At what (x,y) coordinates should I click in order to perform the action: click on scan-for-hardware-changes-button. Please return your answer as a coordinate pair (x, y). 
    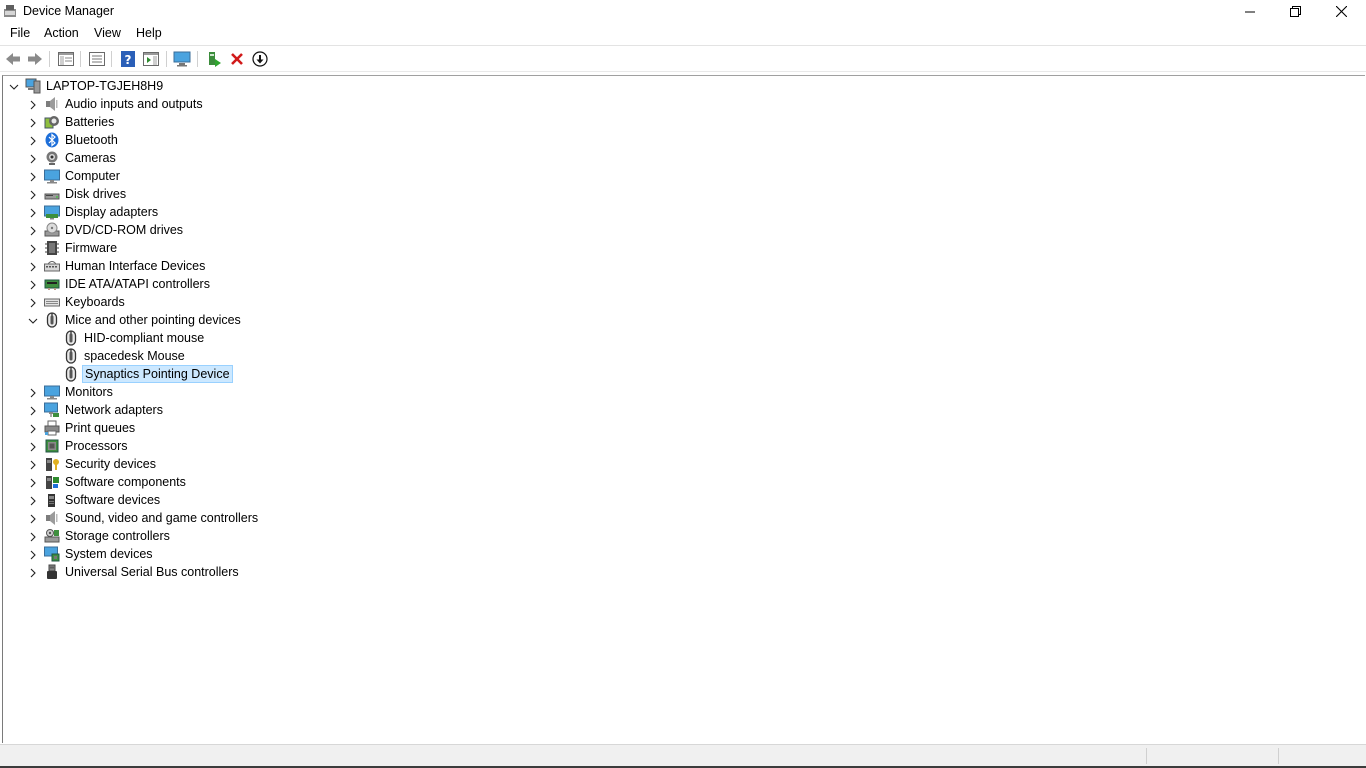
    Looking at the image, I should click on (182, 59).